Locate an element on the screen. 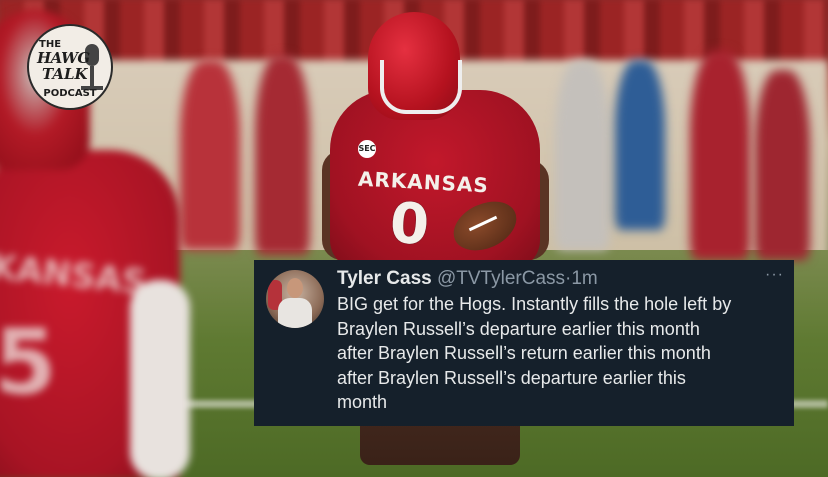  foreground-arm is located at coordinates (160, 378).